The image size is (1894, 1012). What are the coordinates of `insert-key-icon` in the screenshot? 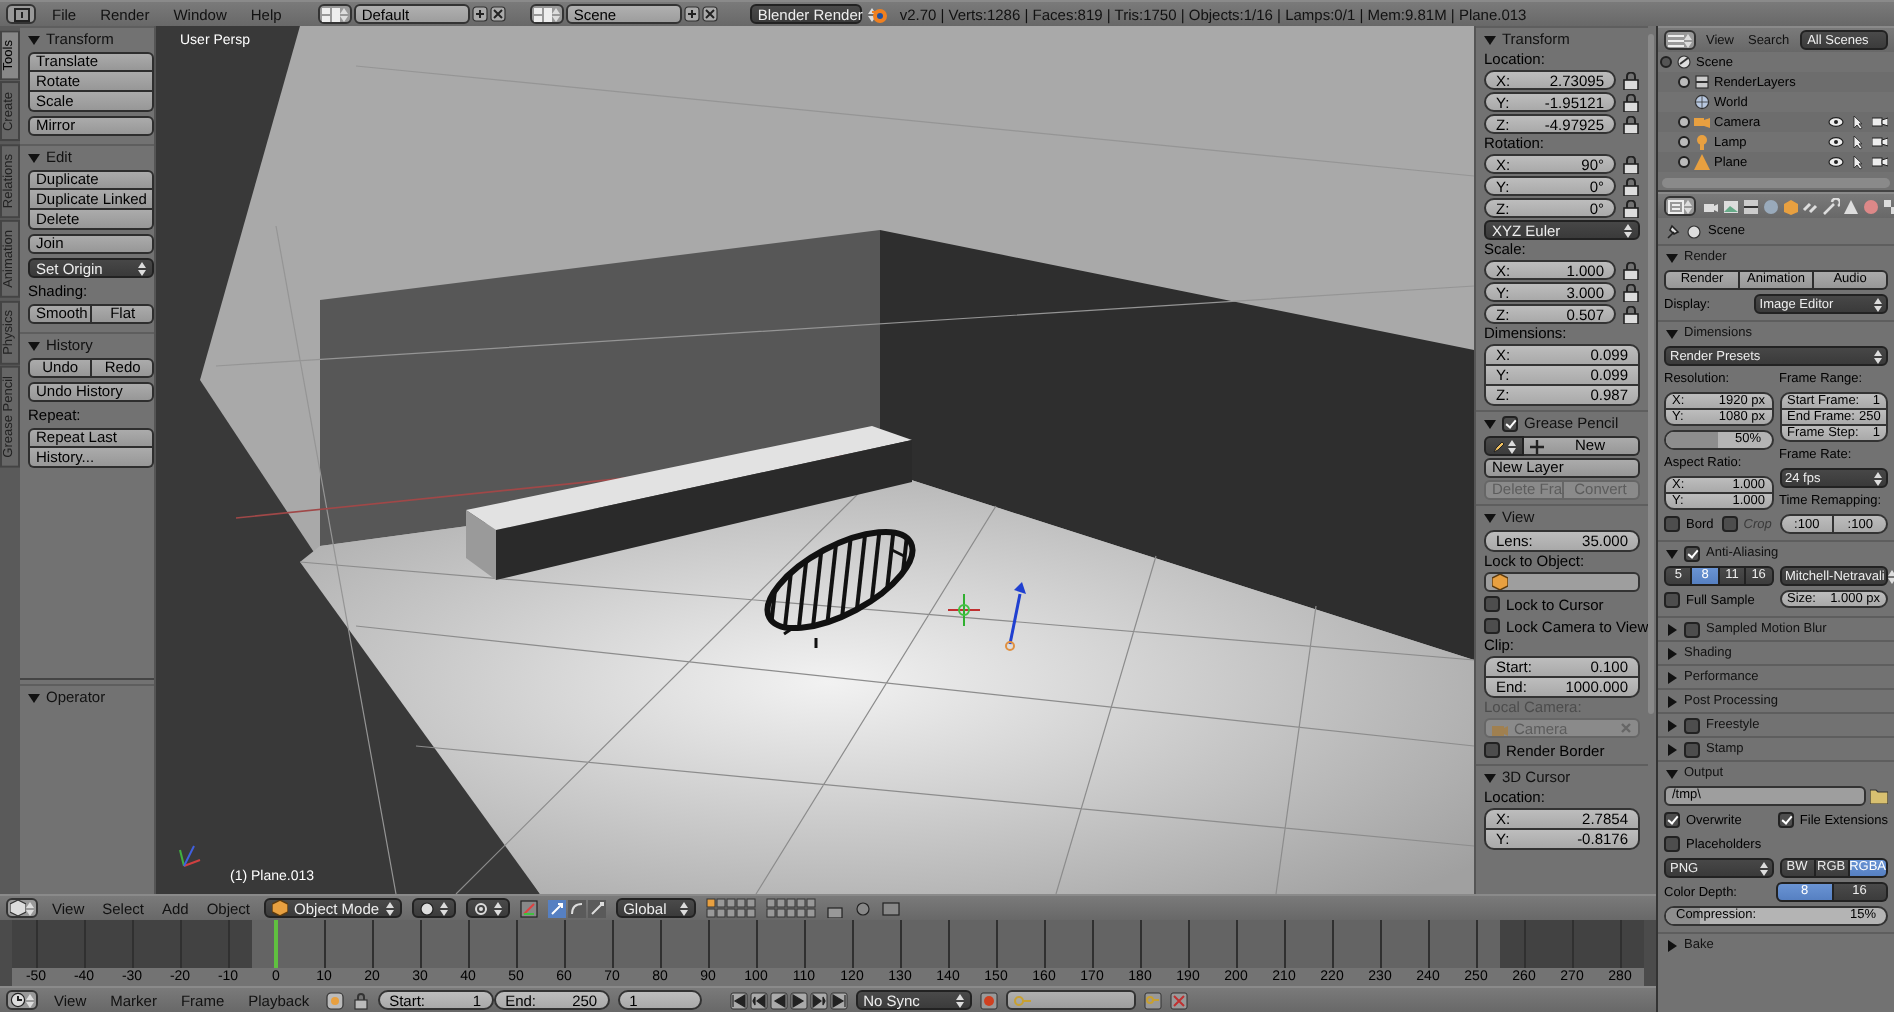 It's located at (1152, 1000).